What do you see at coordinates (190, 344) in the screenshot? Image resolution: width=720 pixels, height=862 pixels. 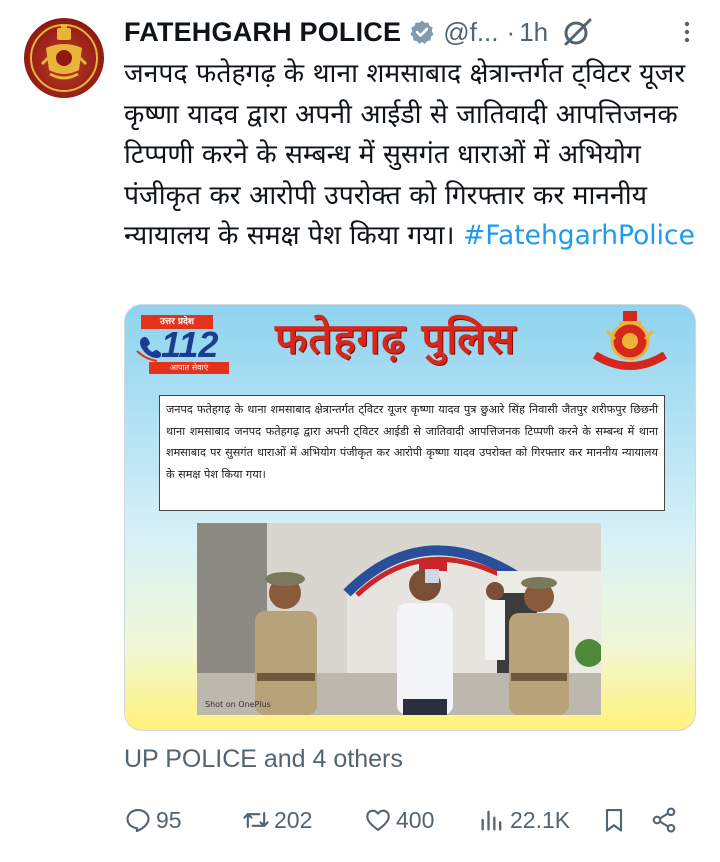 I see `badge-number: 112` at bounding box center [190, 344].